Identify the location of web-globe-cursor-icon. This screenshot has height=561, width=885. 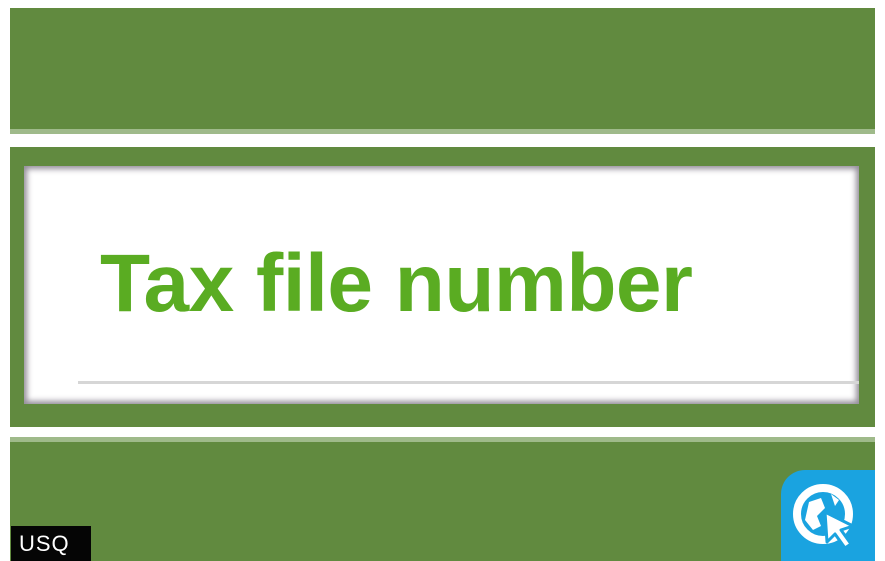
(828, 515).